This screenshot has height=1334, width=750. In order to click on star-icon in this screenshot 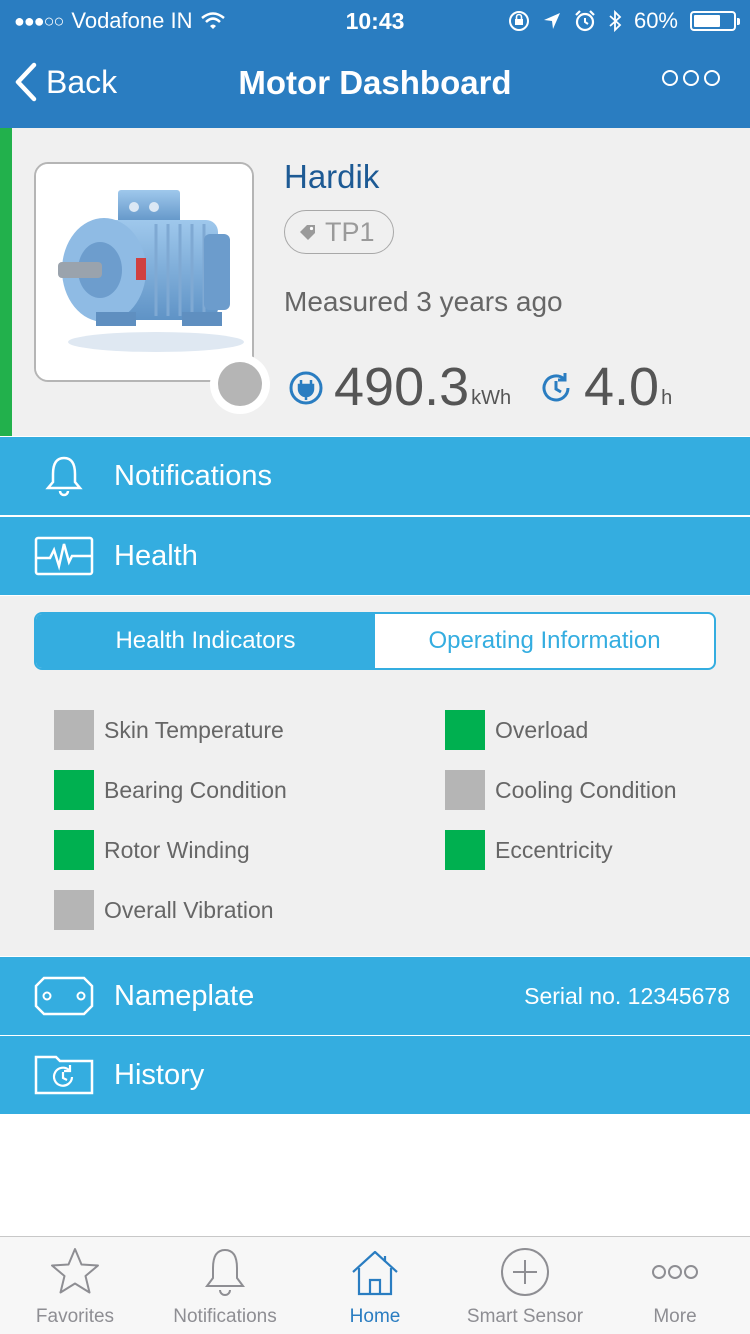, I will do `click(75, 1271)`.